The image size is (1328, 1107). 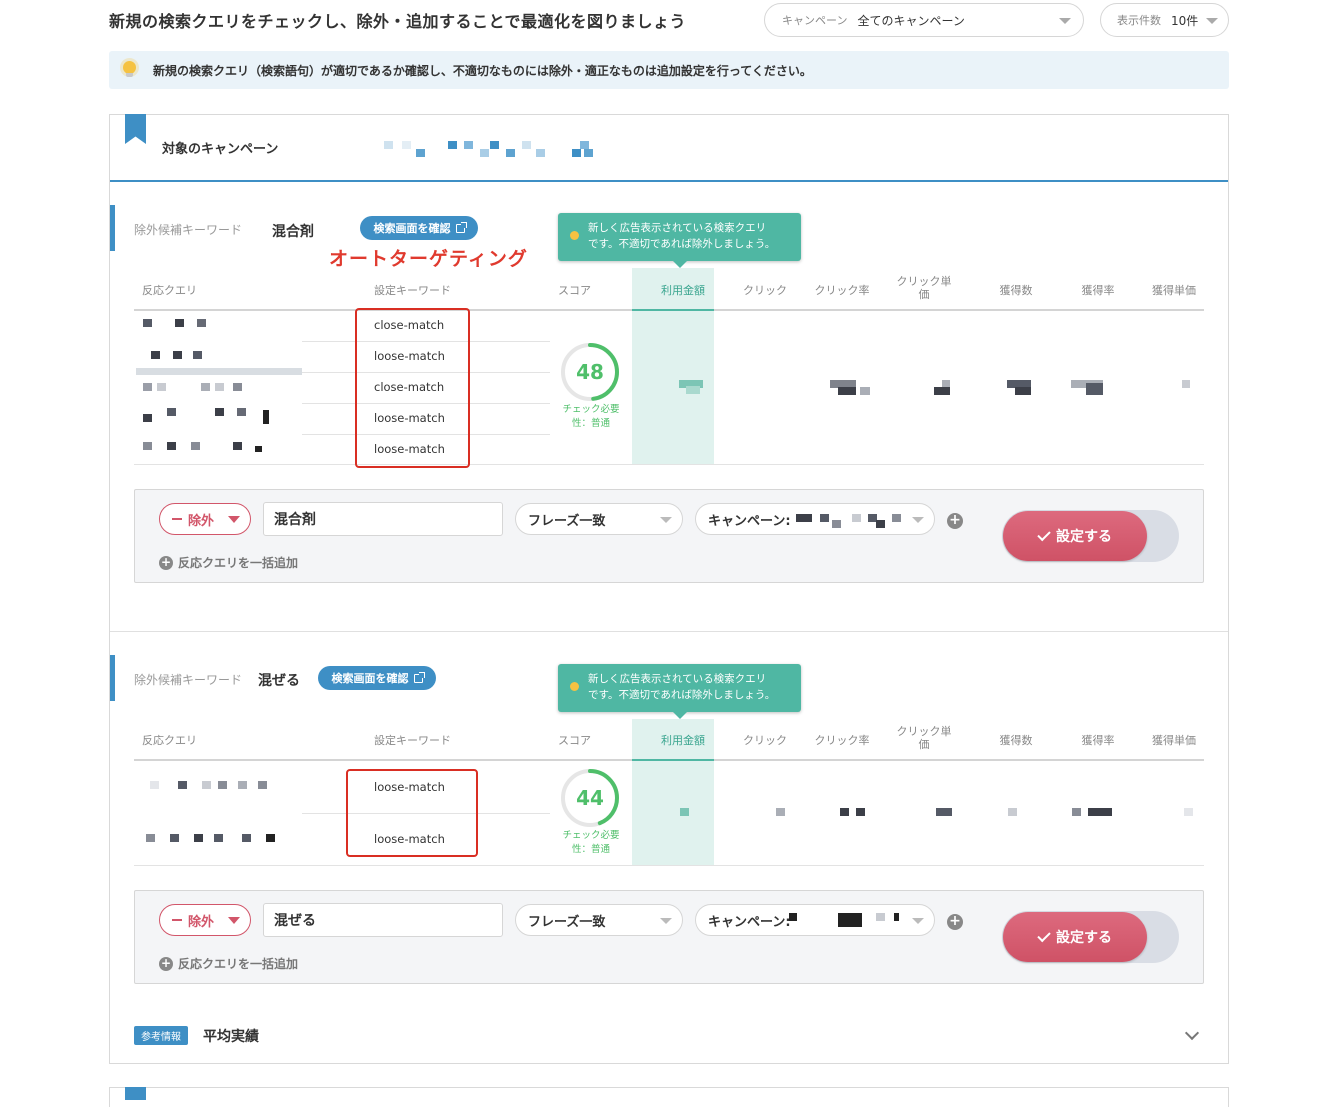 I want to click on campaign-filter-dropdown: キャンペーン 全てのキャンペーン, so click(x=924, y=20).